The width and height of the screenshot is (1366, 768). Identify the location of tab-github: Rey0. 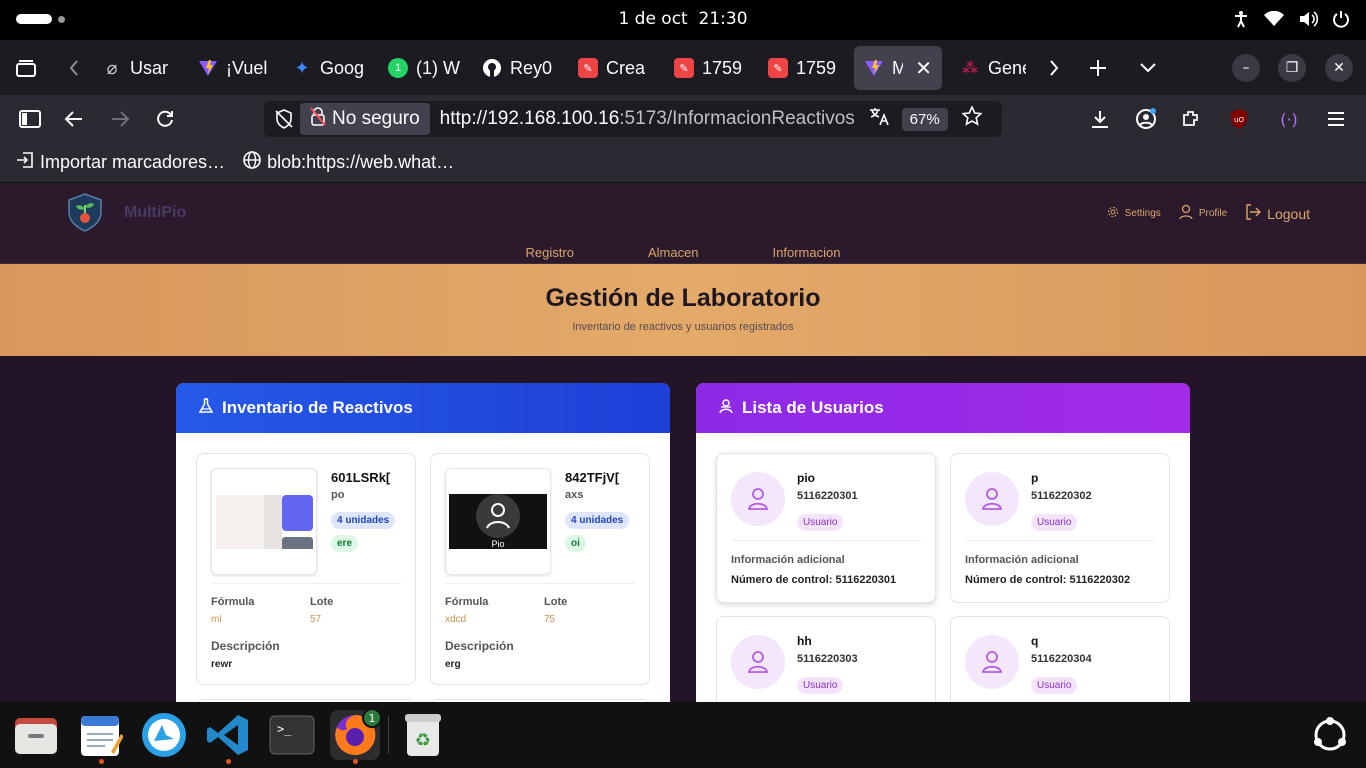
(518, 68).